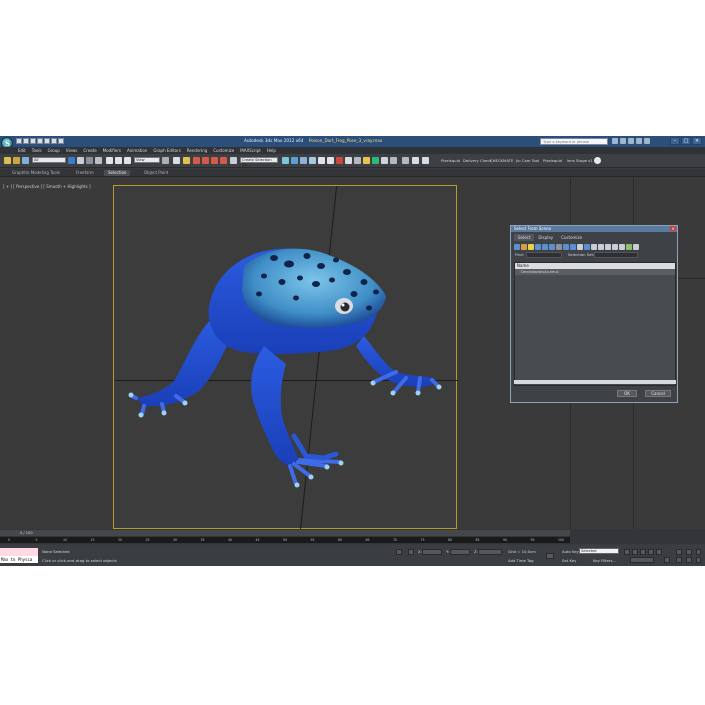 This screenshot has width=705, height=705. Describe the element at coordinates (559, 246) in the screenshot. I see `groups-filter-icon` at that location.